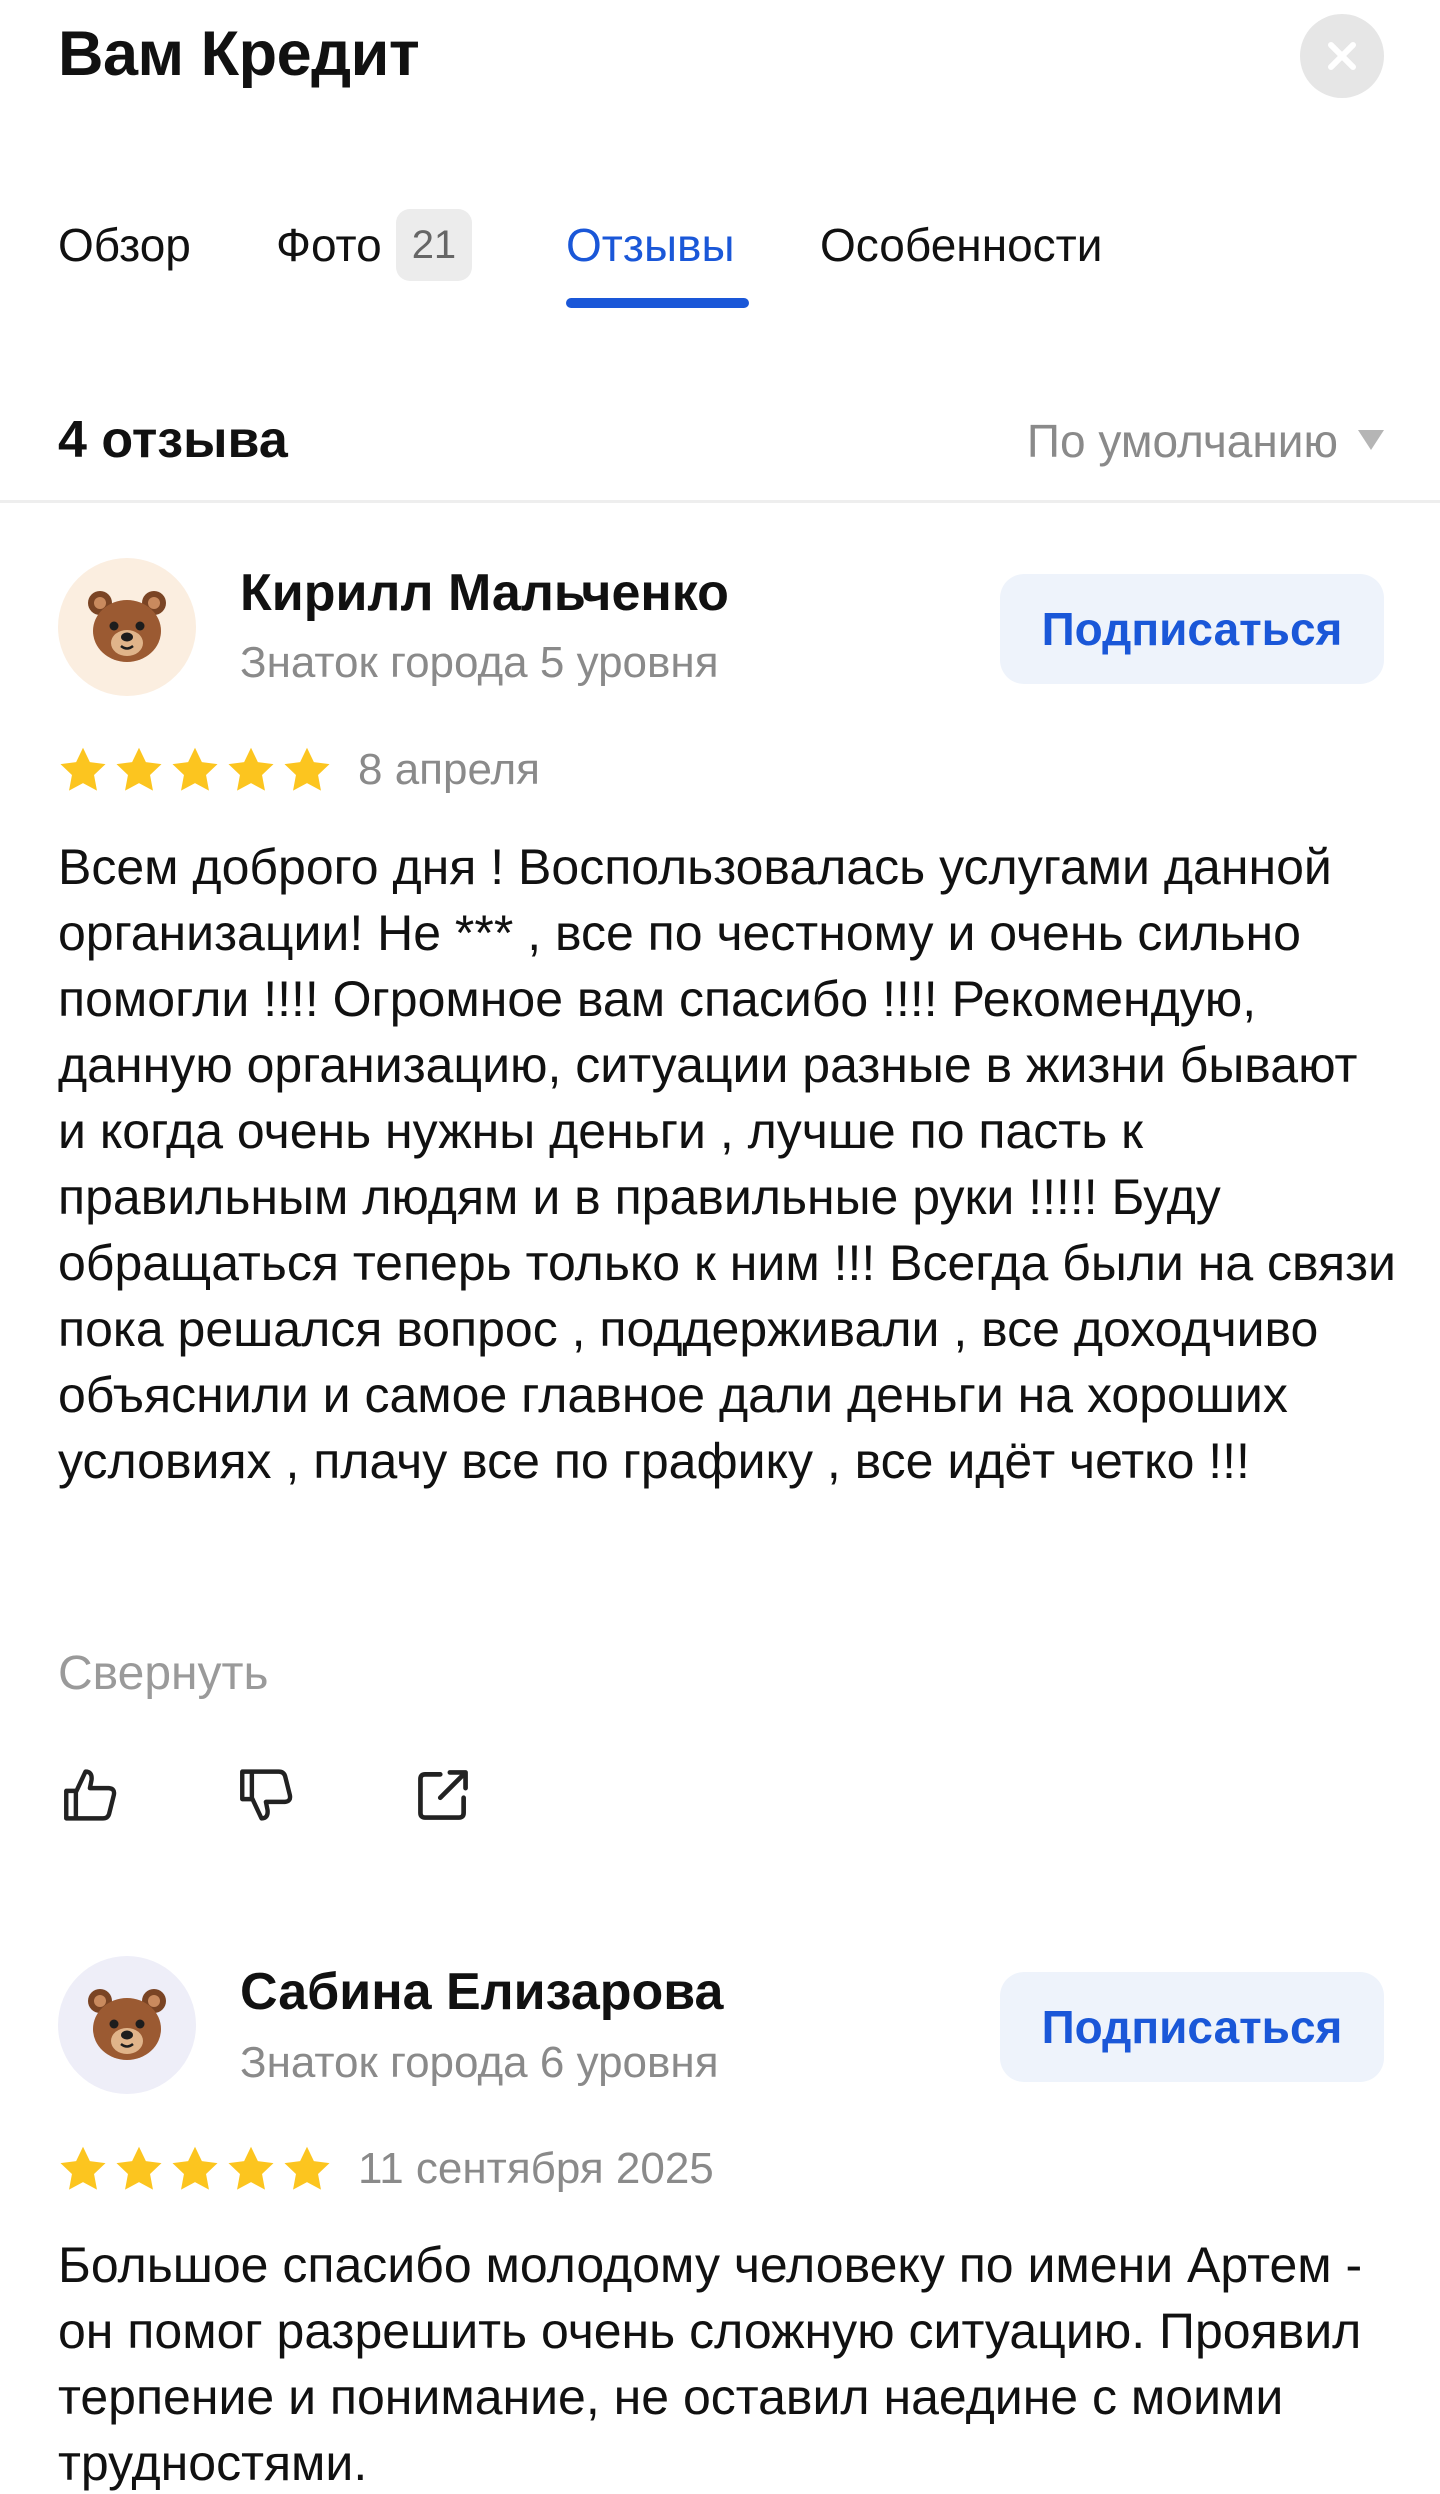 This screenshot has height=2494, width=1440. I want to click on author-name: Кирилл Мальченко, so click(484, 593).